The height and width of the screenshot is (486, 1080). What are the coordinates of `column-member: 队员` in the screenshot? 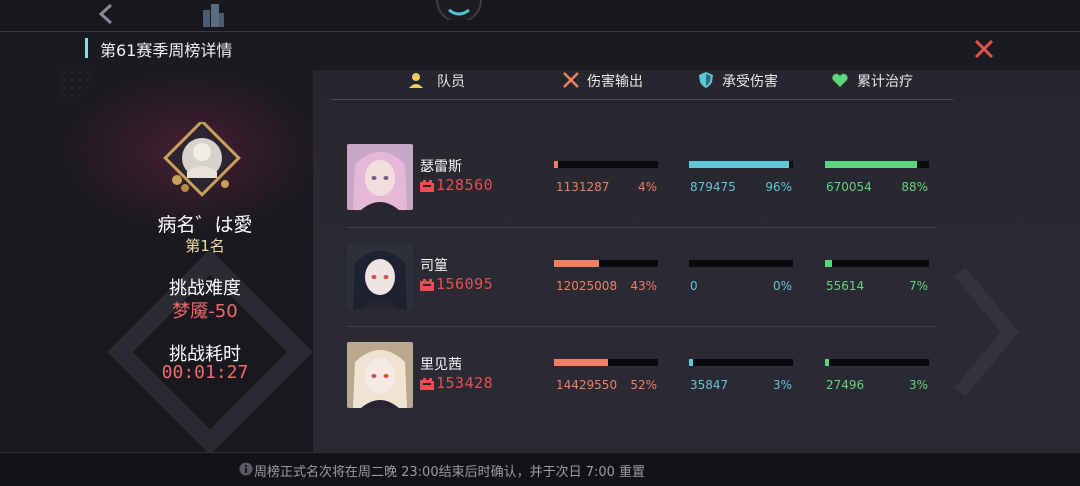 It's located at (451, 82).